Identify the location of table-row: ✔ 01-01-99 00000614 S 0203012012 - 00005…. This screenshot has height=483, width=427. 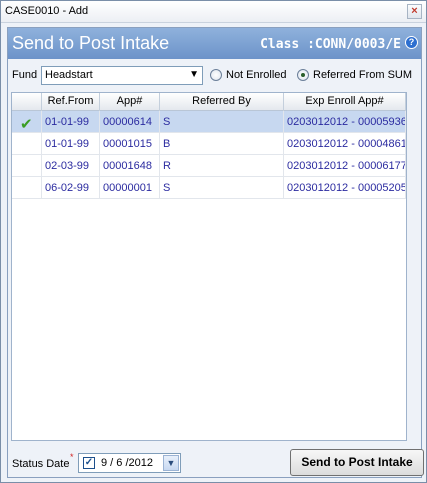
(209, 122).